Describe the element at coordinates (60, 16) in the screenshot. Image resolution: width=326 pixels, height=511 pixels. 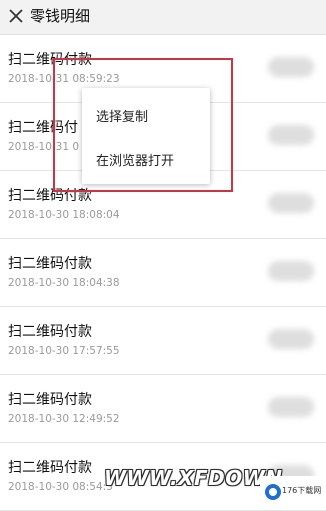
I see `page-title: 零钱明细` at that location.